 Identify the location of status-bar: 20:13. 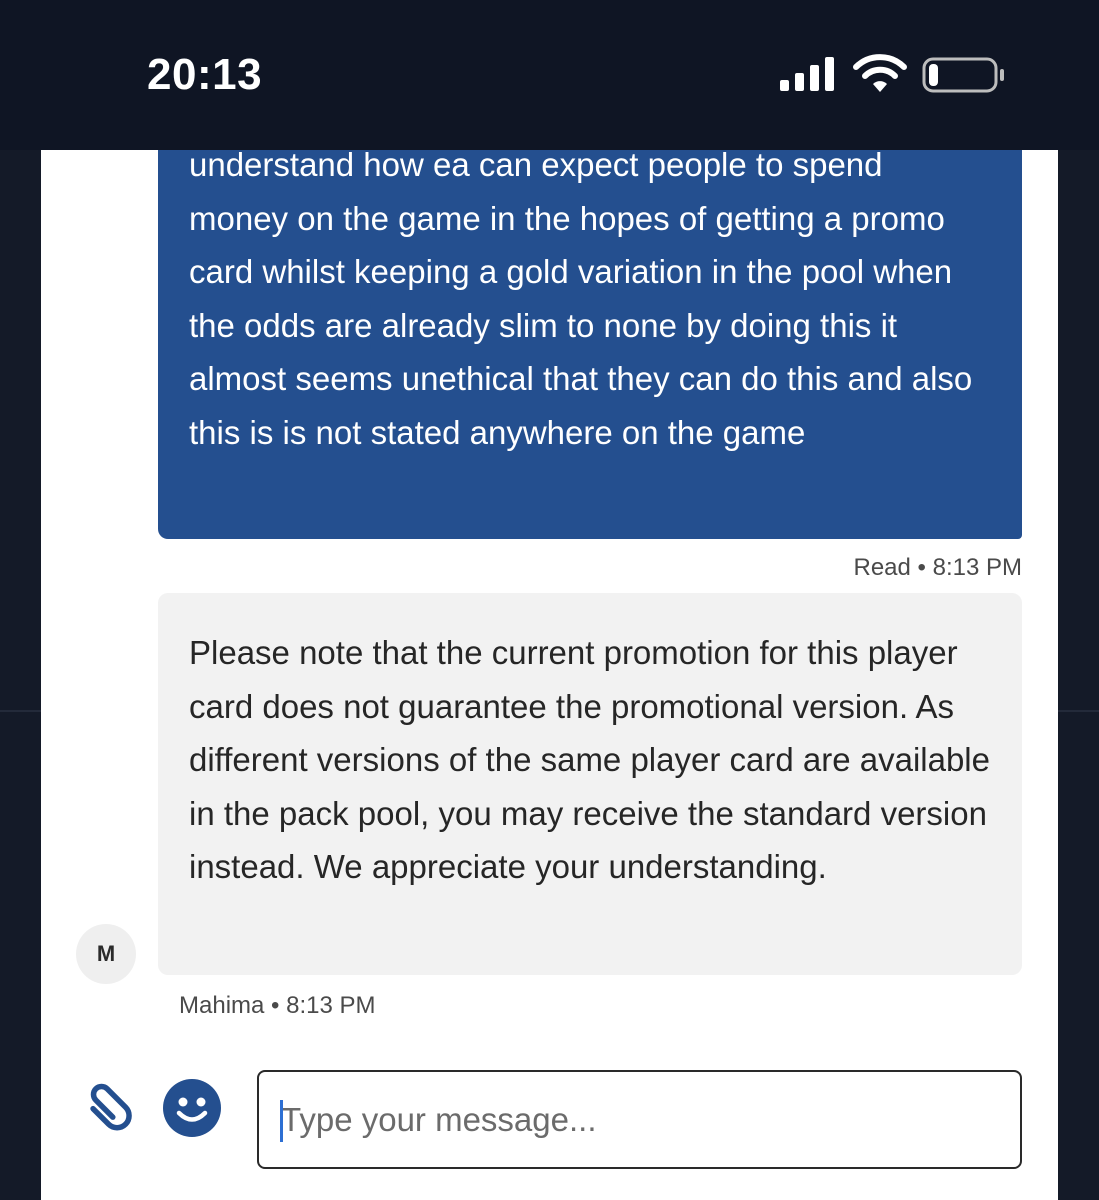
(549, 75).